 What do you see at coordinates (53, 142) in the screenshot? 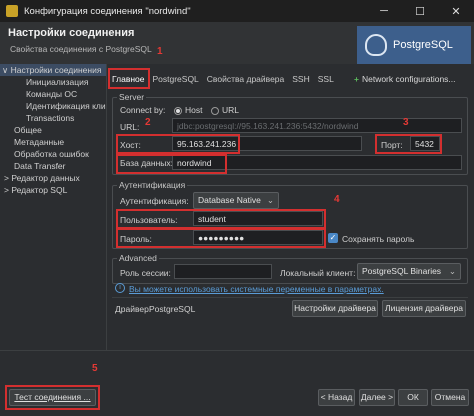
I see `tree-item-metadata: Метаданные` at bounding box center [53, 142].